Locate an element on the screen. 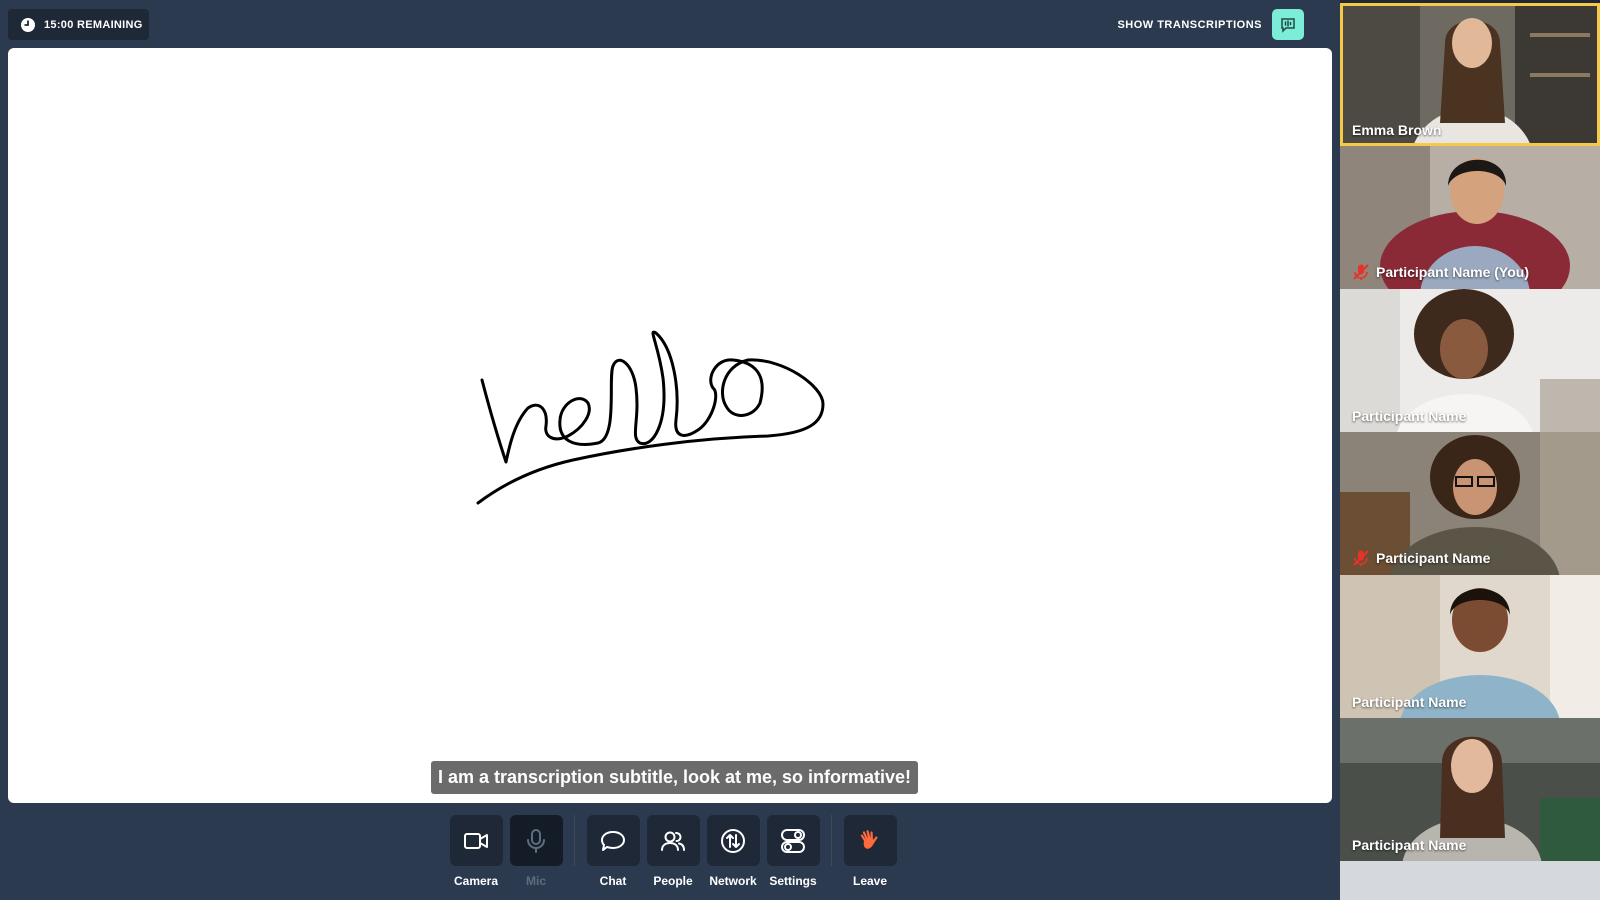 Image resolution: width=1600 pixels, height=900 pixels. leave-button is located at coordinates (870, 840).